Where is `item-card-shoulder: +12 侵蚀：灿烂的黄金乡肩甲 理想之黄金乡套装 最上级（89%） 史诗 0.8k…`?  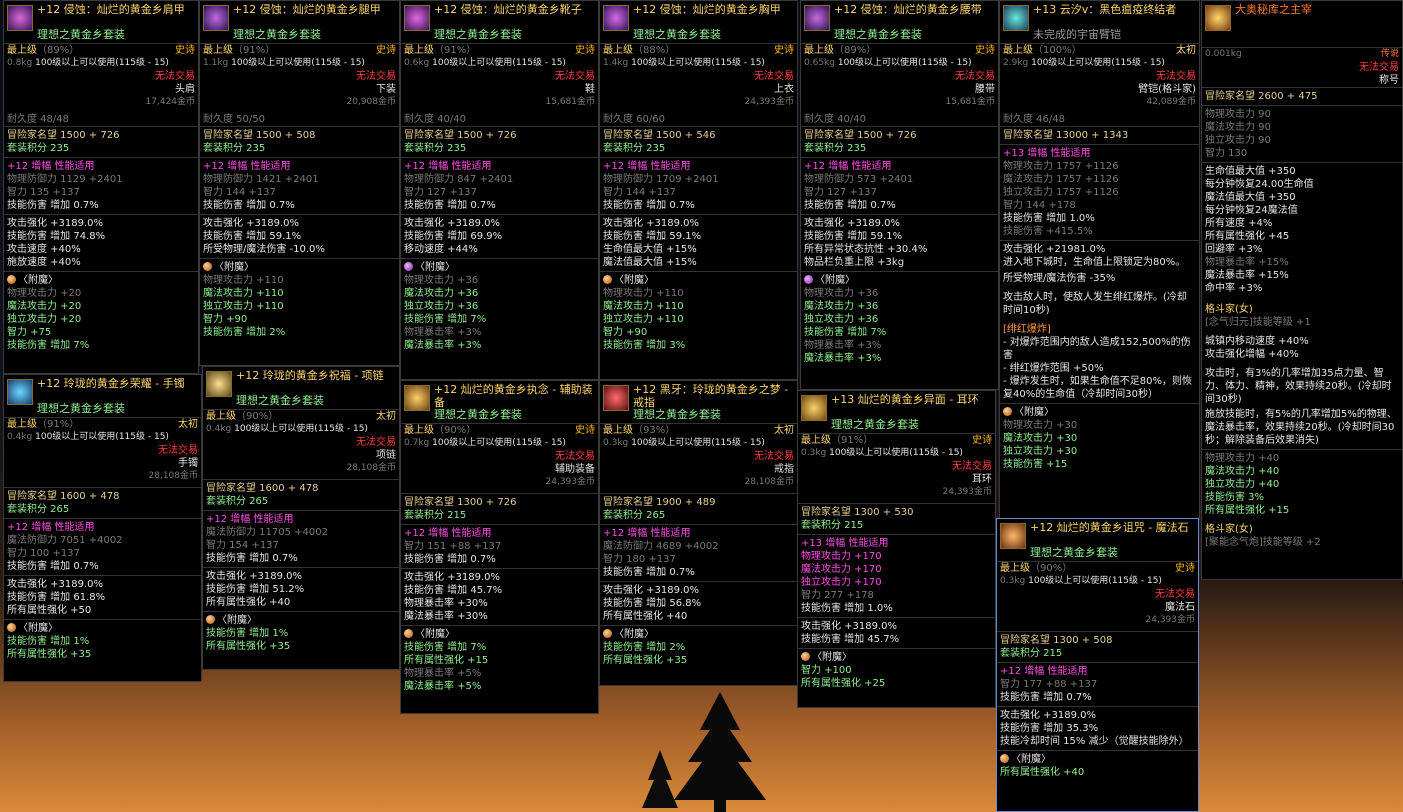 item-card-shoulder: +12 侵蚀：灿烂的黄金乡肩甲 理想之黄金乡套装 最上级（89%） 史诗 0.8k… is located at coordinates (101, 187).